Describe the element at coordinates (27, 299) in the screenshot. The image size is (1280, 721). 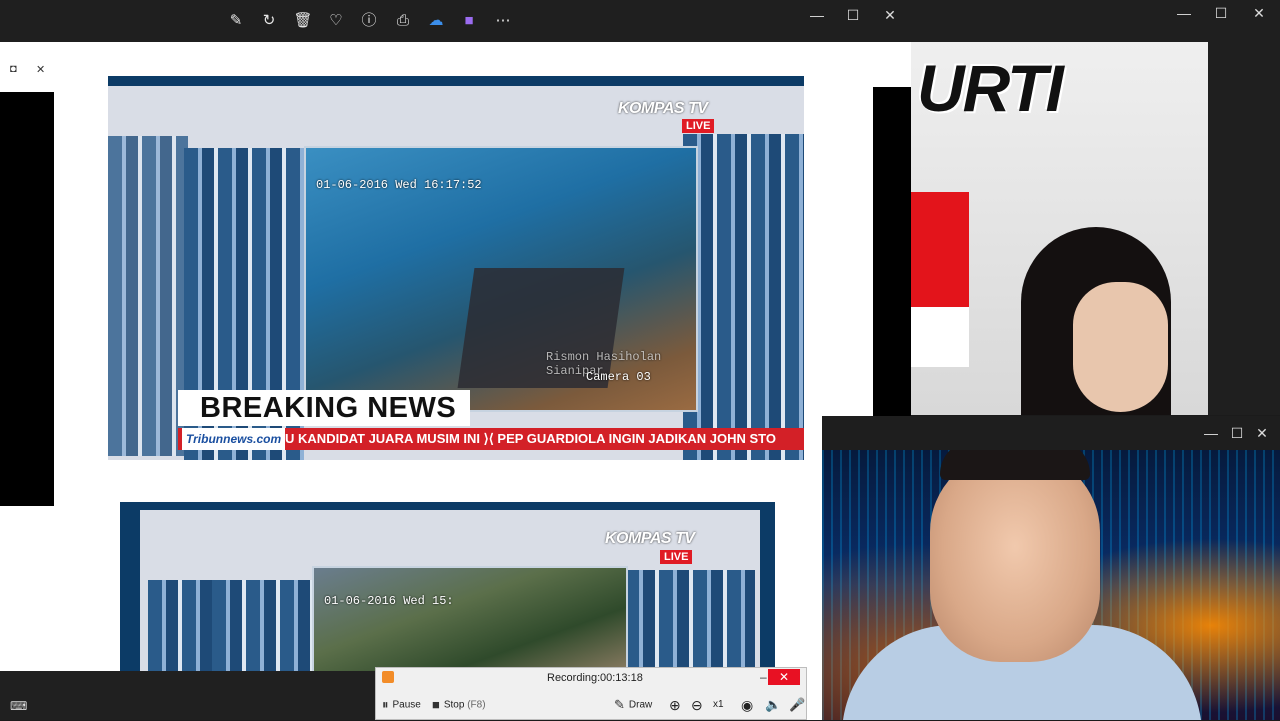
I see `side-panel-left` at that location.